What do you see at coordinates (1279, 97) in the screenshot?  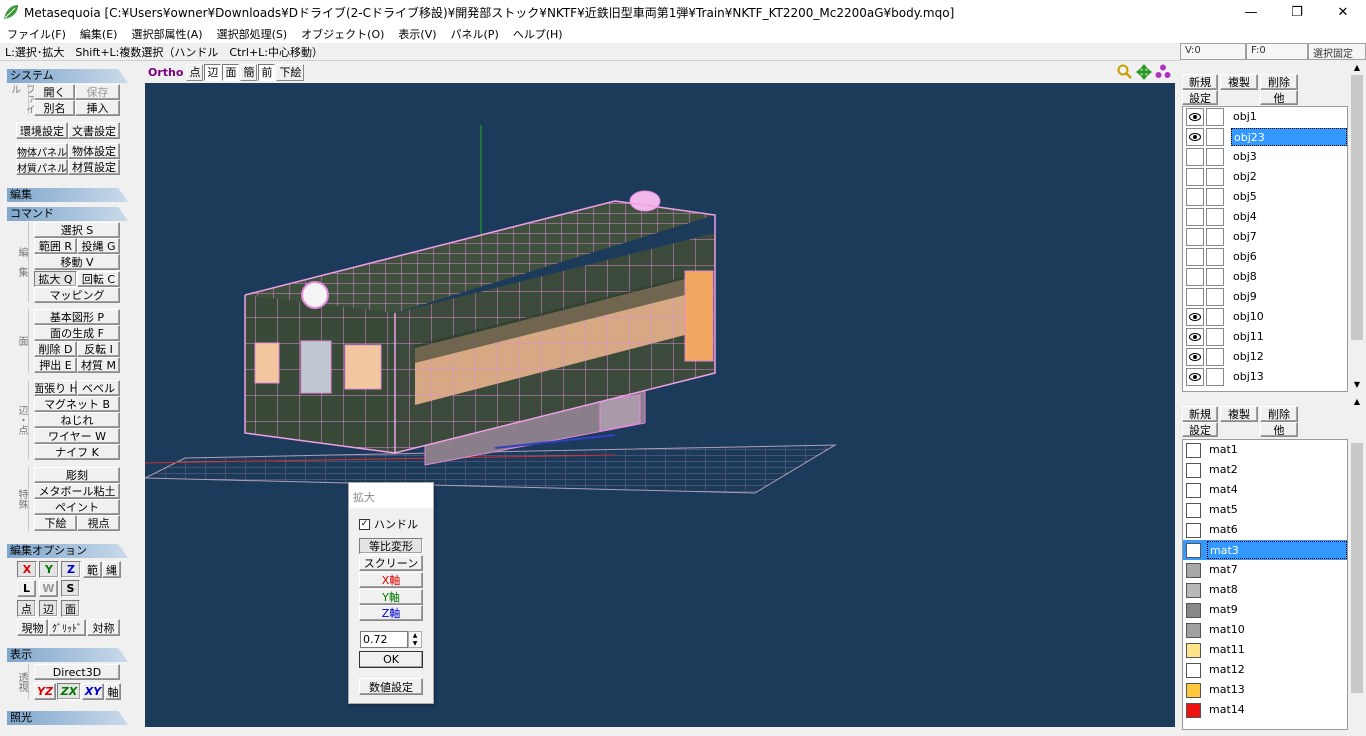 I see `object-other-button: 他` at bounding box center [1279, 97].